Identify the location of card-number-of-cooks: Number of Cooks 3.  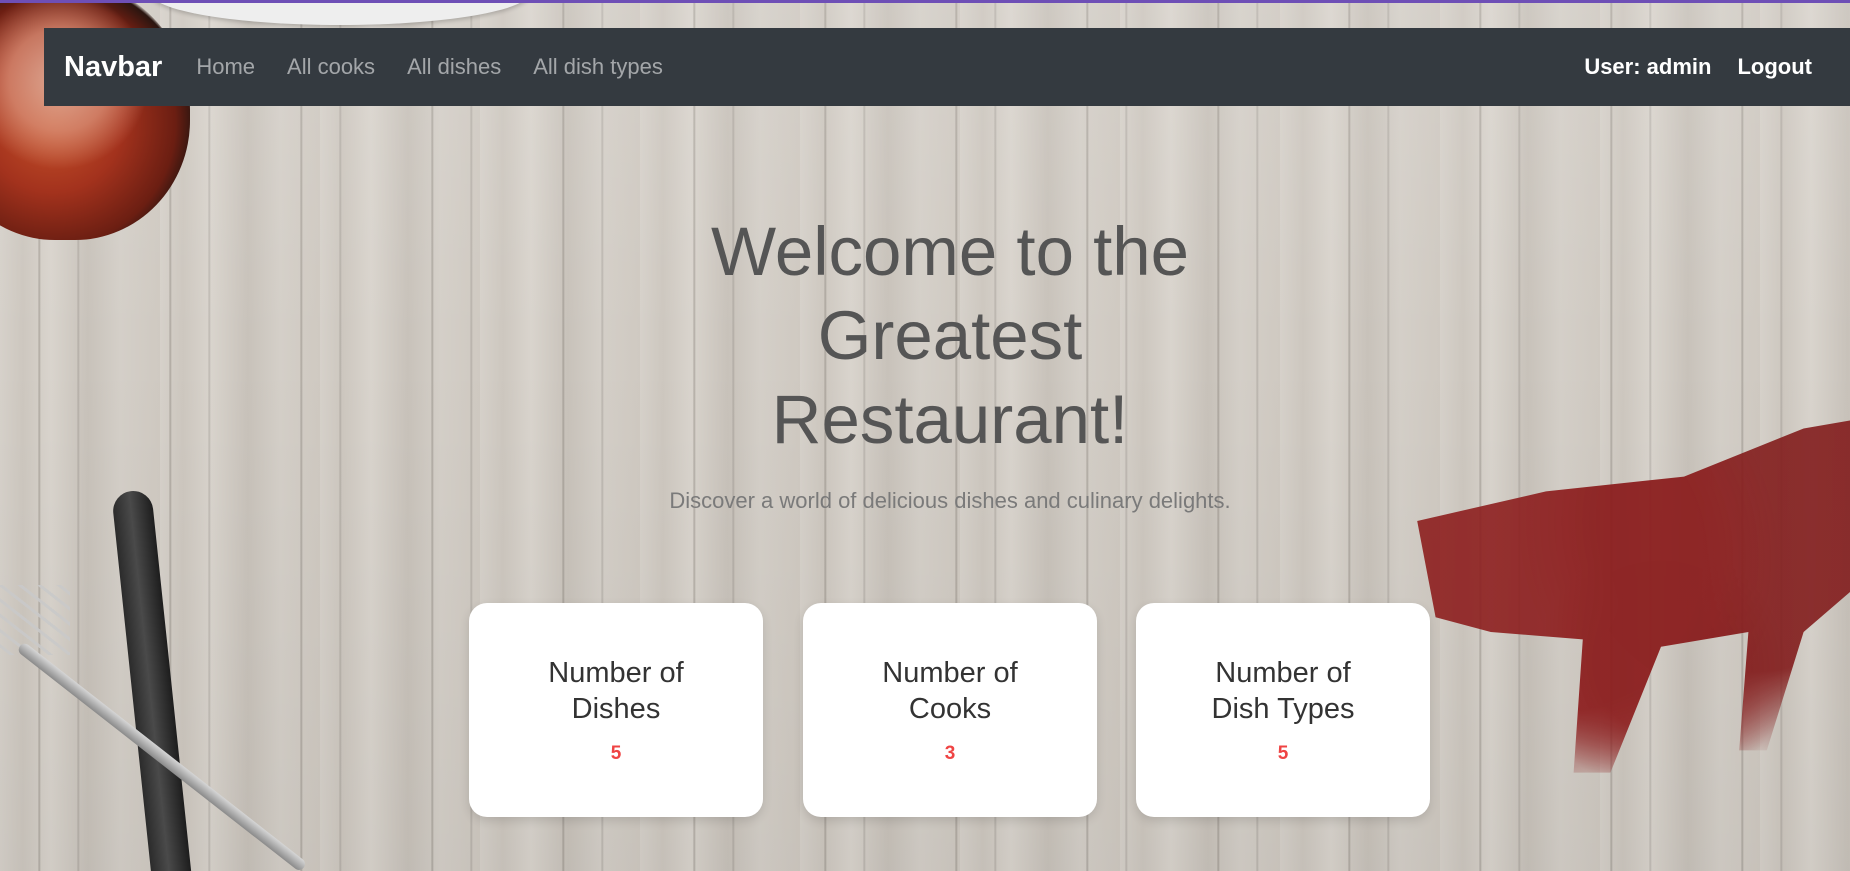
(950, 710).